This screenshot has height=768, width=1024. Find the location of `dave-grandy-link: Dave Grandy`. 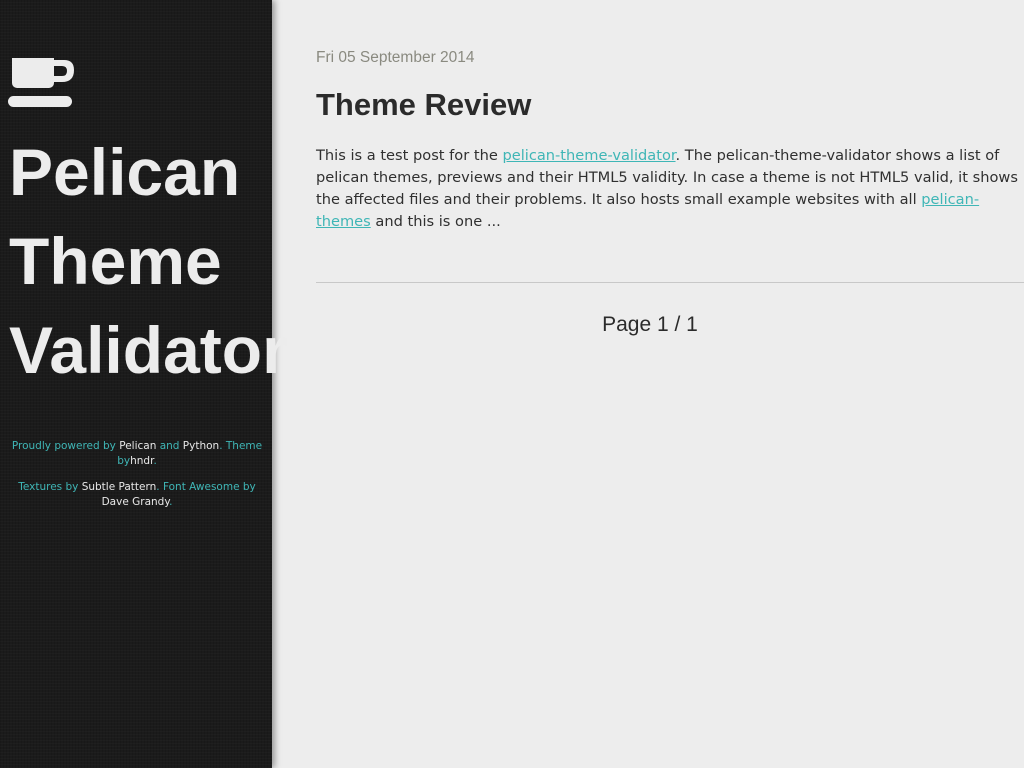

dave-grandy-link: Dave Grandy is located at coordinates (135, 502).